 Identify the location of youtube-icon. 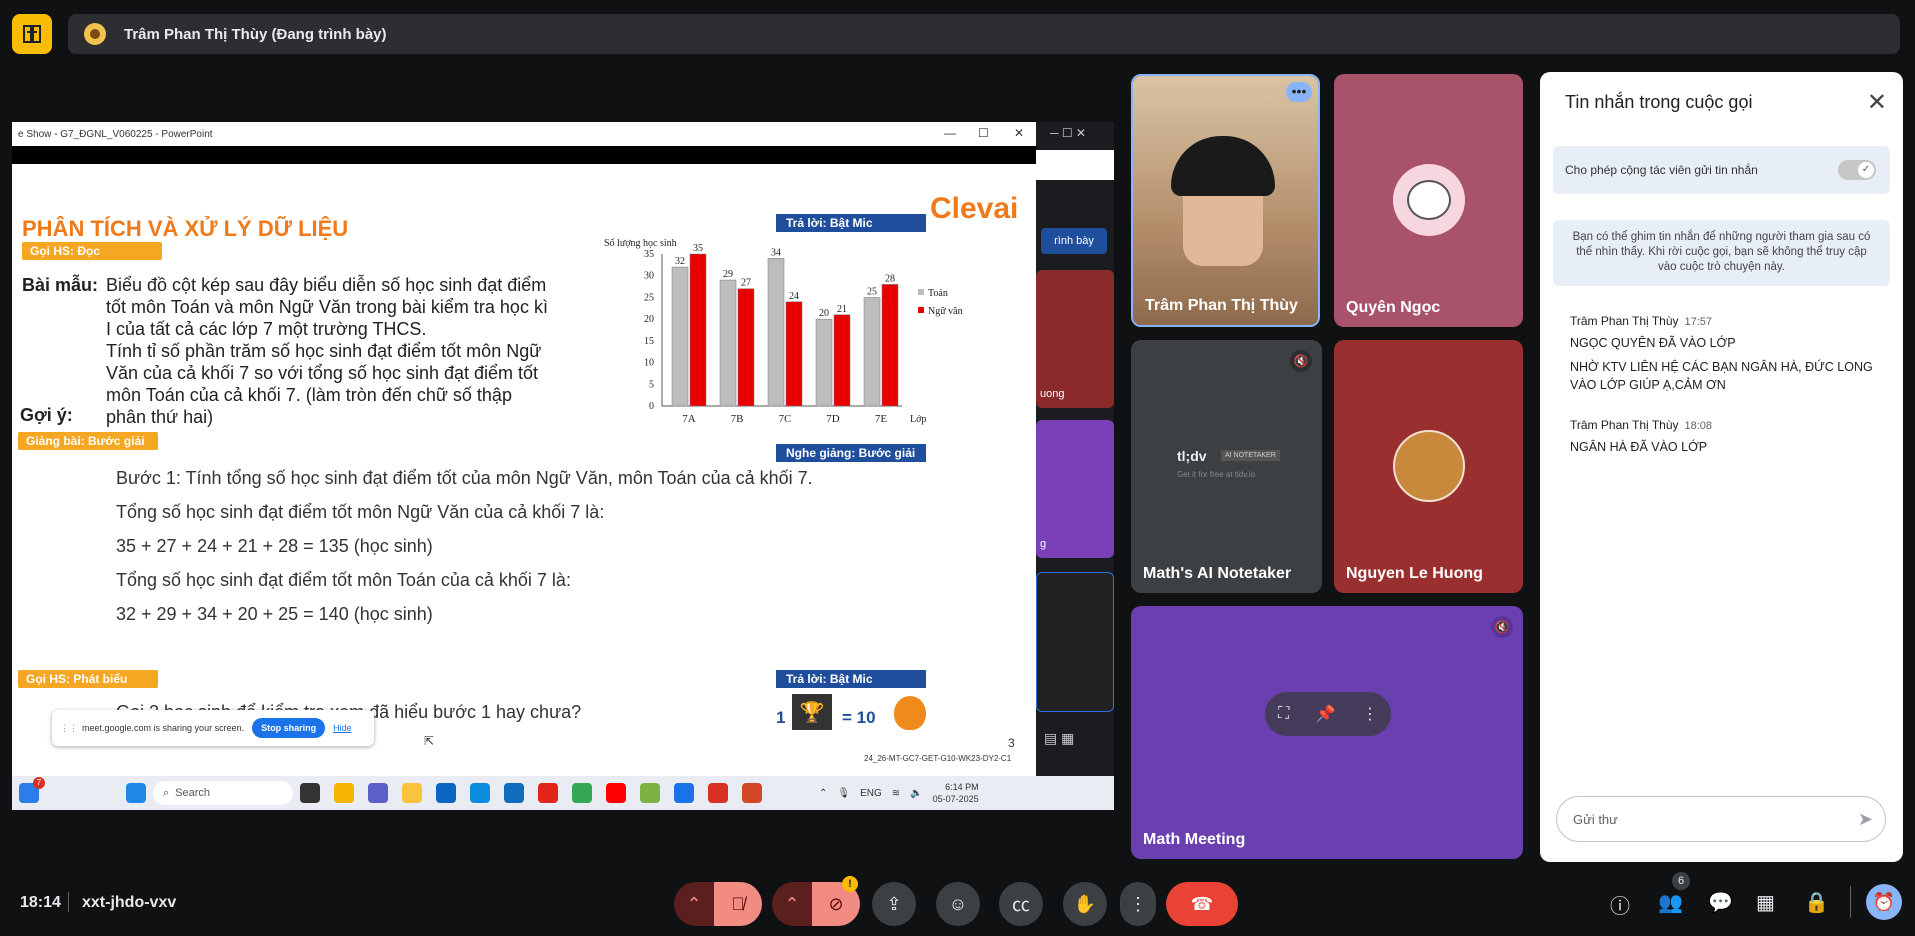
(616, 793).